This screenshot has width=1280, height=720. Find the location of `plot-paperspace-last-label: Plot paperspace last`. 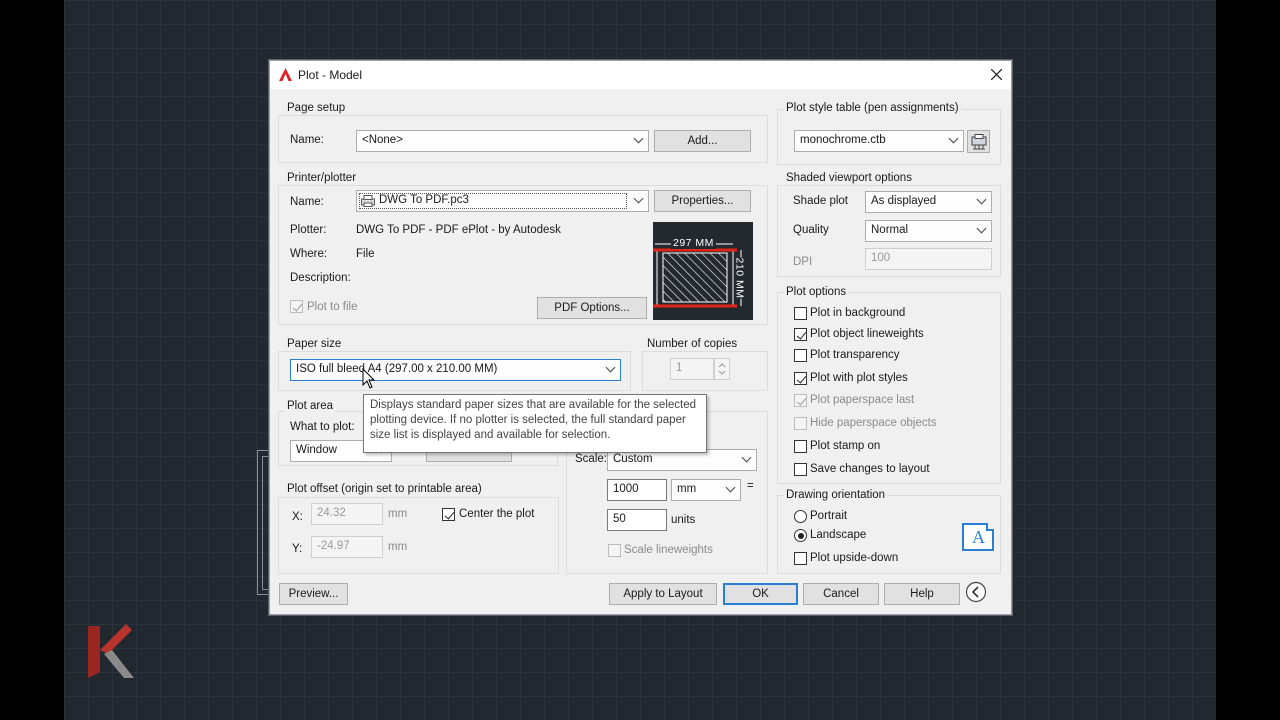

plot-paperspace-last-label: Plot paperspace last is located at coordinates (862, 400).